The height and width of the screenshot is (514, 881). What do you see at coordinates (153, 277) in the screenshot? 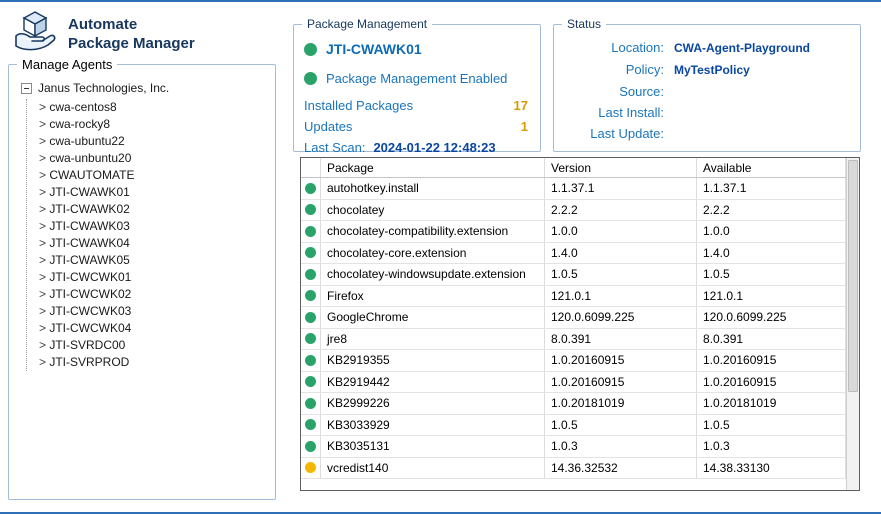
I see `tree-item-agent: JTI-CWCWK01` at bounding box center [153, 277].